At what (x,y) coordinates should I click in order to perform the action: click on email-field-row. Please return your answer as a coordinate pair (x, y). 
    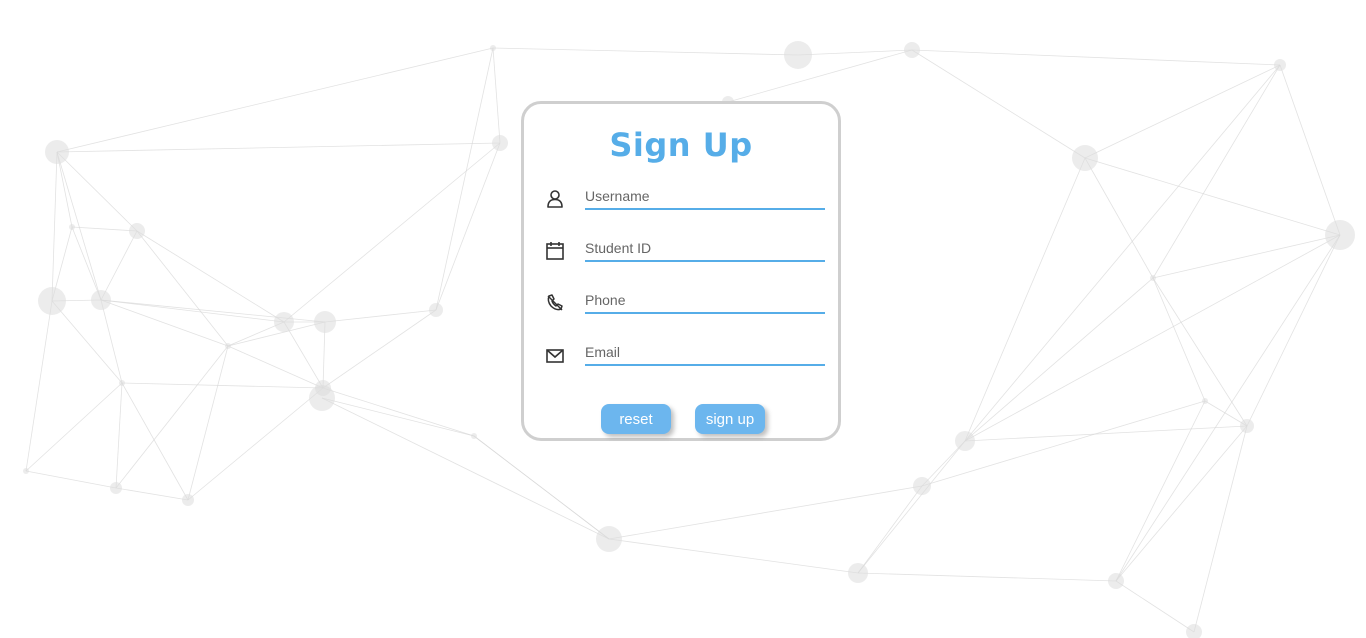
    Looking at the image, I should click on (684, 355).